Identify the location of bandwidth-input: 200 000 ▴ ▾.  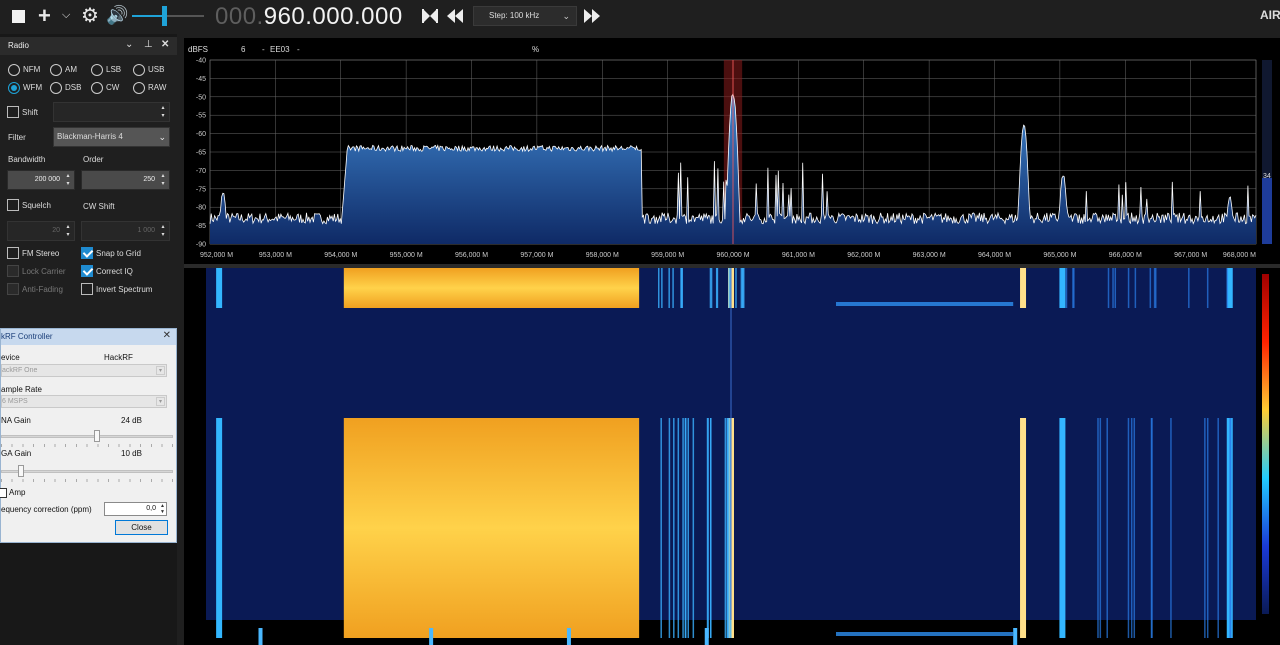
(41, 180).